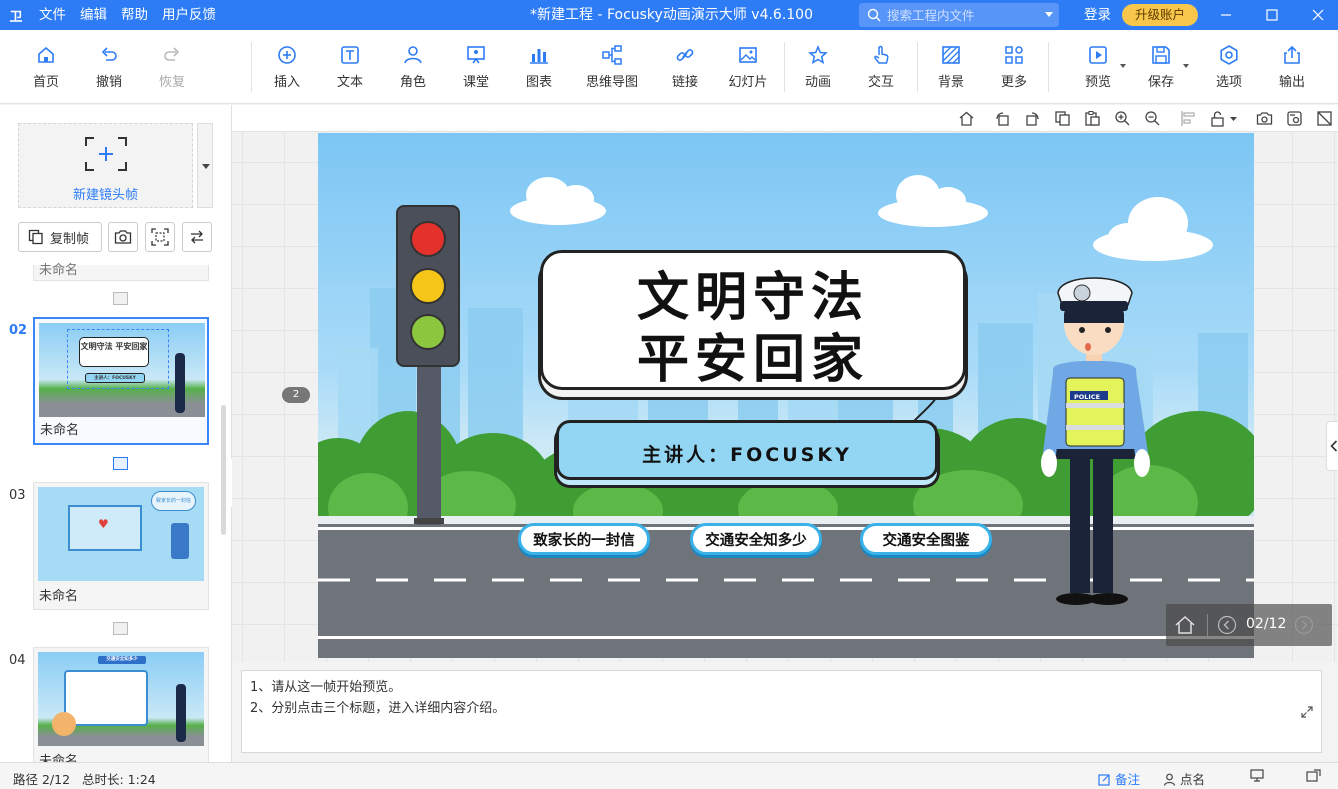  What do you see at coordinates (1257, 777) in the screenshot?
I see `screen-icon` at bounding box center [1257, 777].